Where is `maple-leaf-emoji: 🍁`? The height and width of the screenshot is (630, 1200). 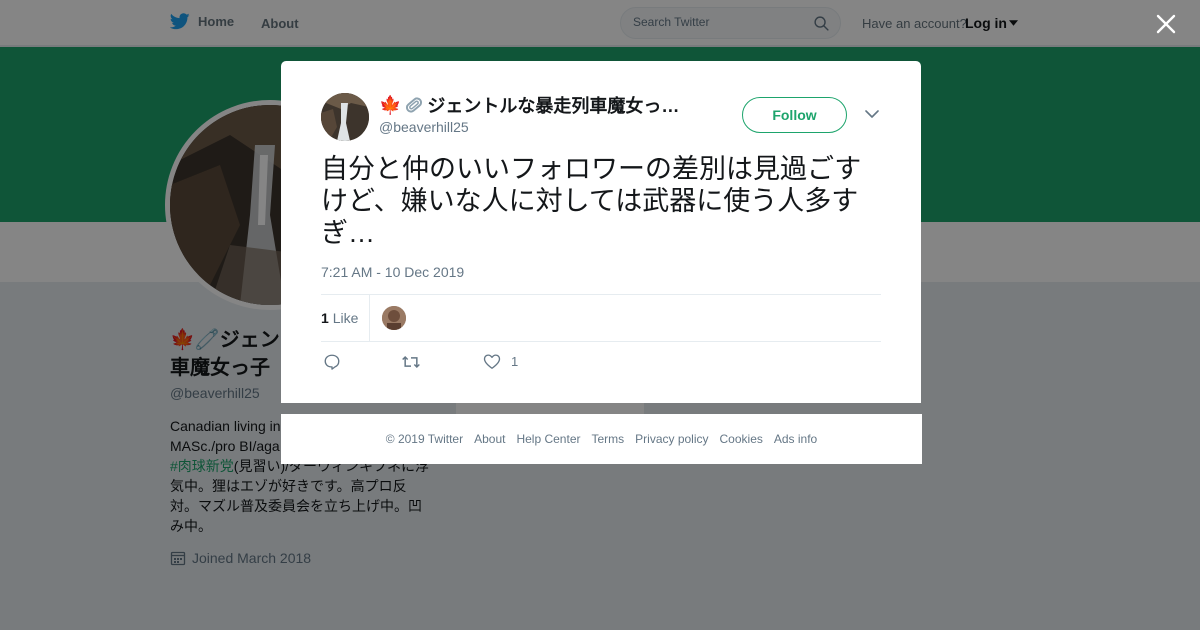 maple-leaf-emoji: 🍁 is located at coordinates (390, 104).